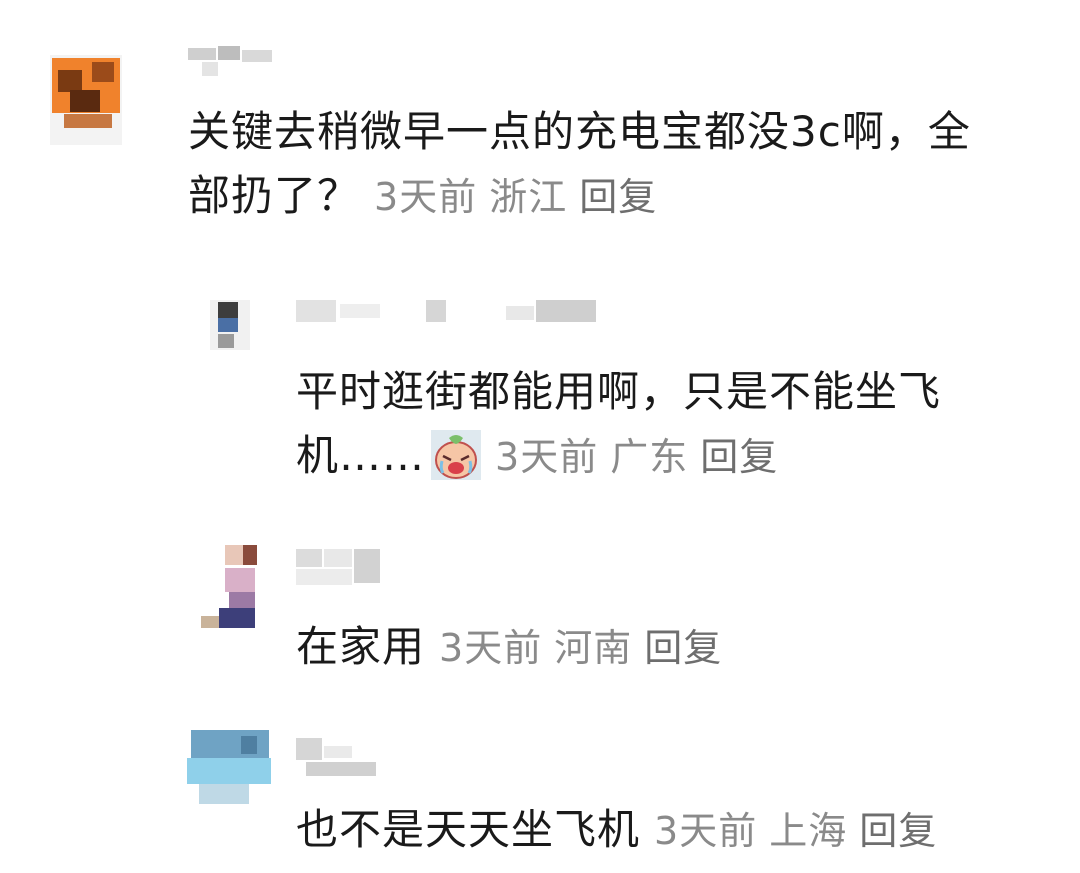  I want to click on comment-meta: 3天前 河南 回复, so click(586, 648).